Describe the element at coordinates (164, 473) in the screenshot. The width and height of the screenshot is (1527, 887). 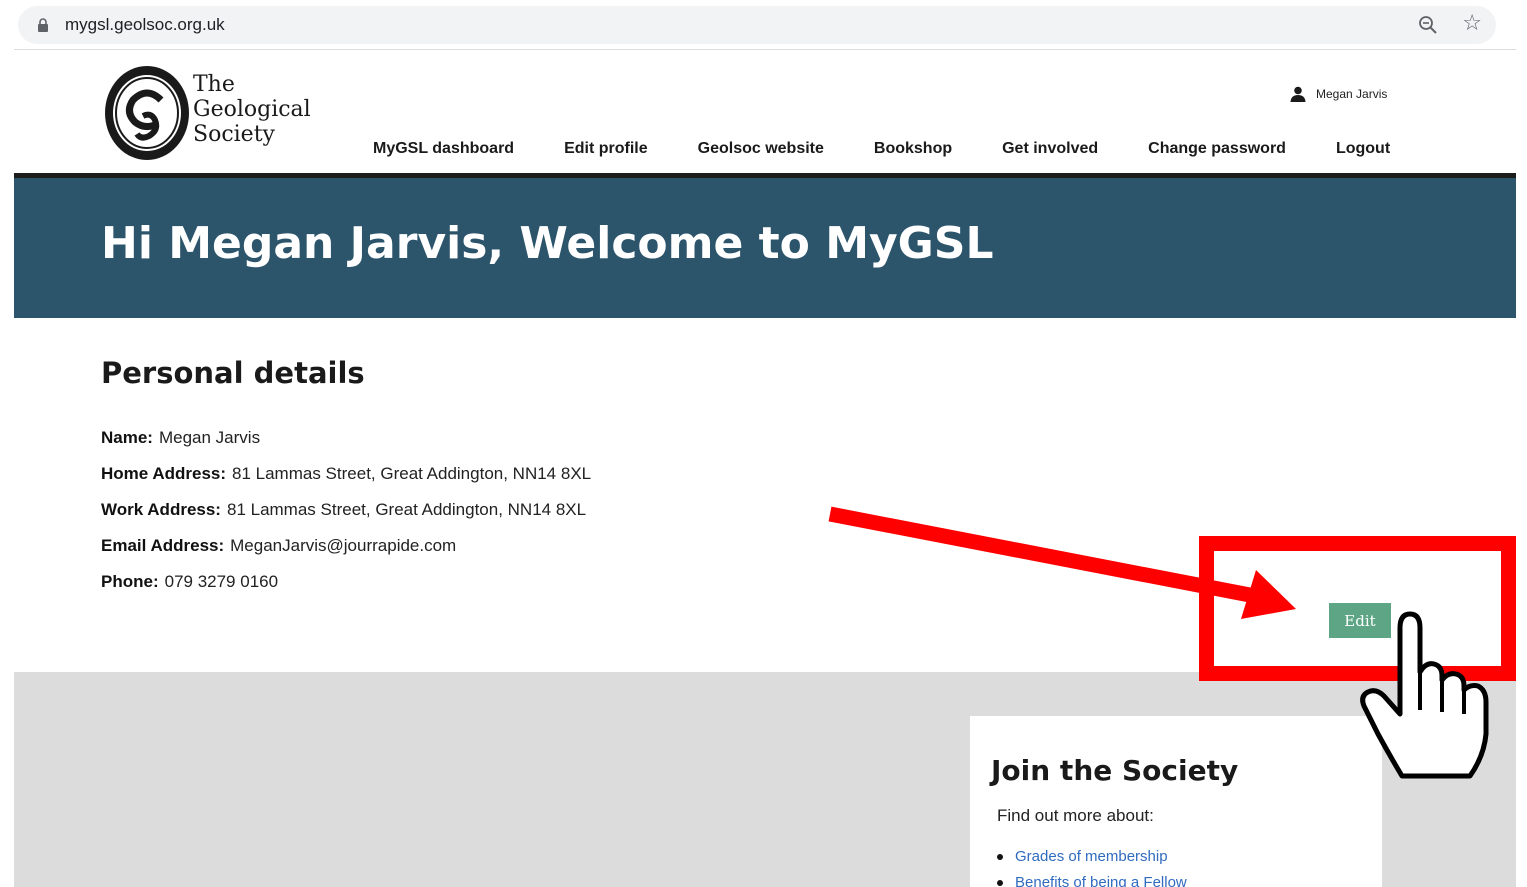
I see `detail-label: Home Address:` at that location.